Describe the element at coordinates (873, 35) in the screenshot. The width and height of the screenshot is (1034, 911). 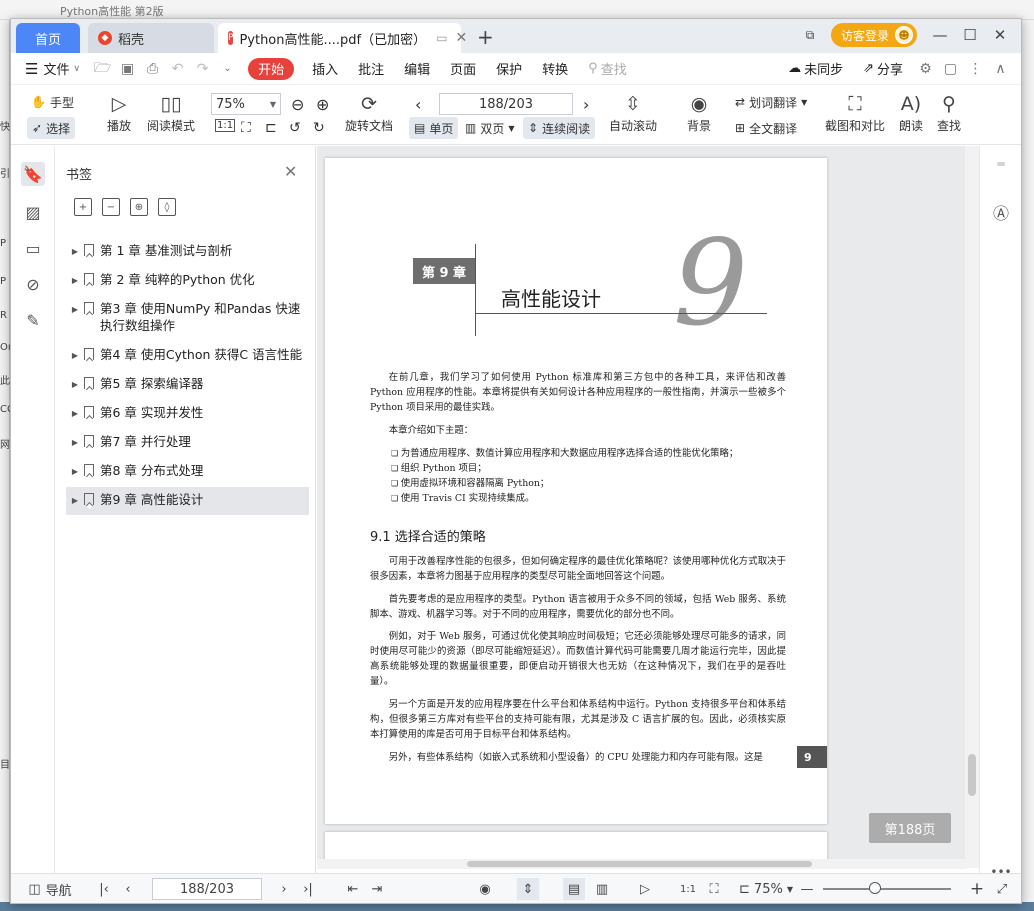
I see `guest-login-button: 访客登录 ☻` at that location.